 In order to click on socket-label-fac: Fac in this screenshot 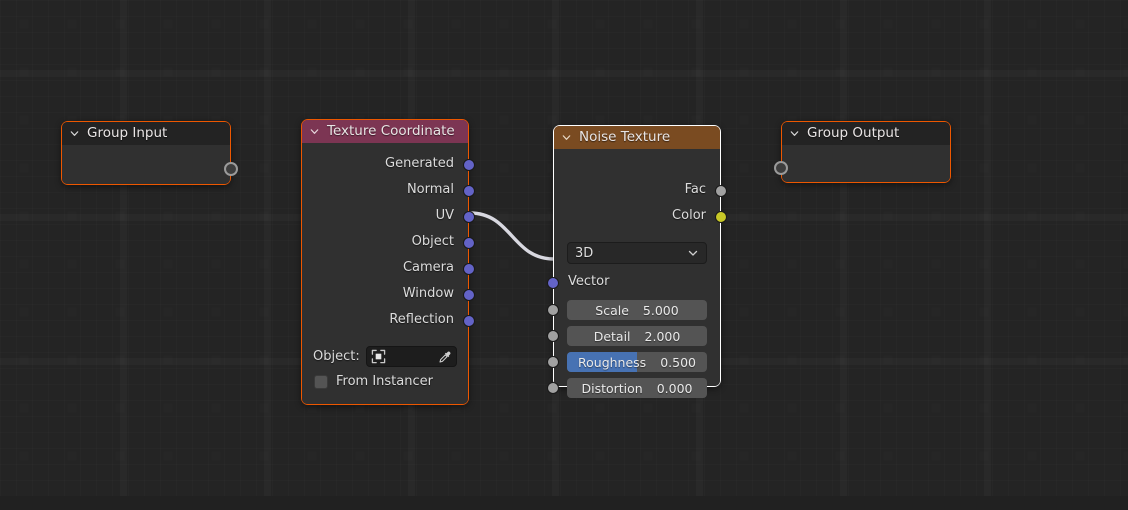, I will do `click(695, 189)`.